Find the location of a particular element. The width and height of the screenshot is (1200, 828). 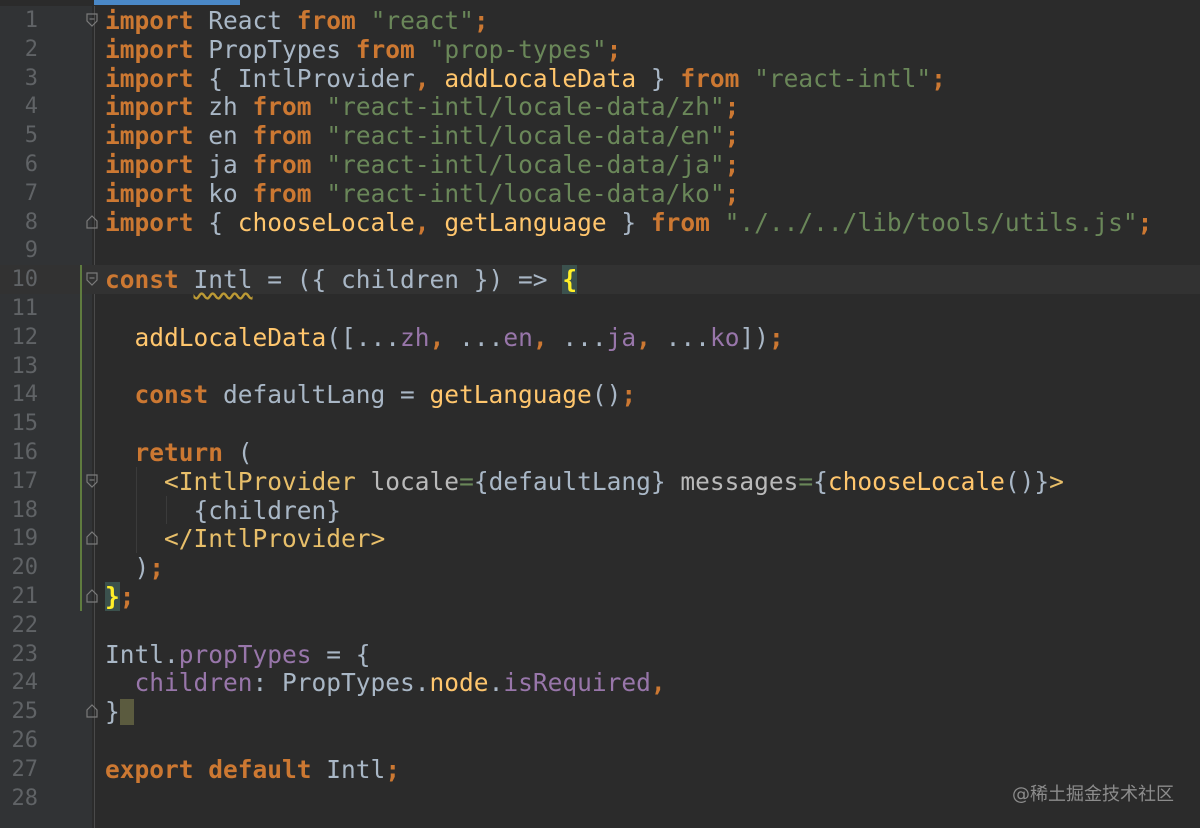

code-line: 11 is located at coordinates (600, 308).